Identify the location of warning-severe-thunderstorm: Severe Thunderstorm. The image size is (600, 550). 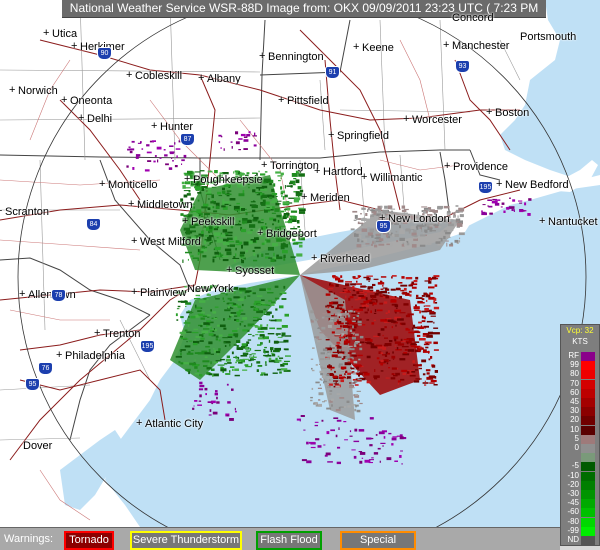
(186, 540).